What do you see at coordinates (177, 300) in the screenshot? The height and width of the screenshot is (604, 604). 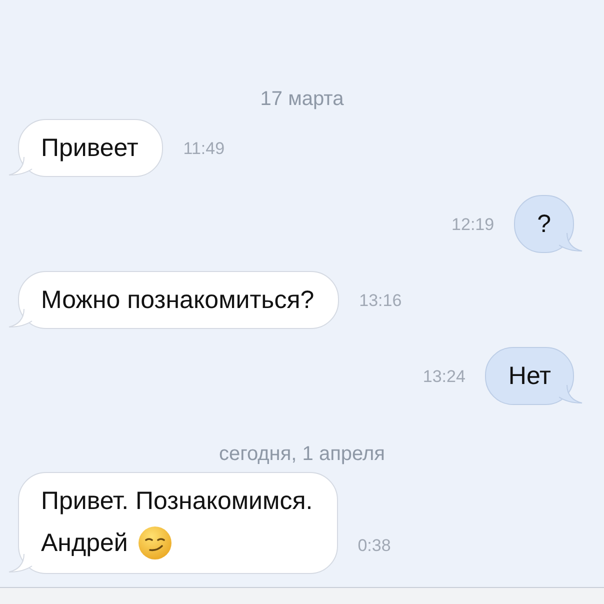 I see `message-text: Можно познакомиться?` at bounding box center [177, 300].